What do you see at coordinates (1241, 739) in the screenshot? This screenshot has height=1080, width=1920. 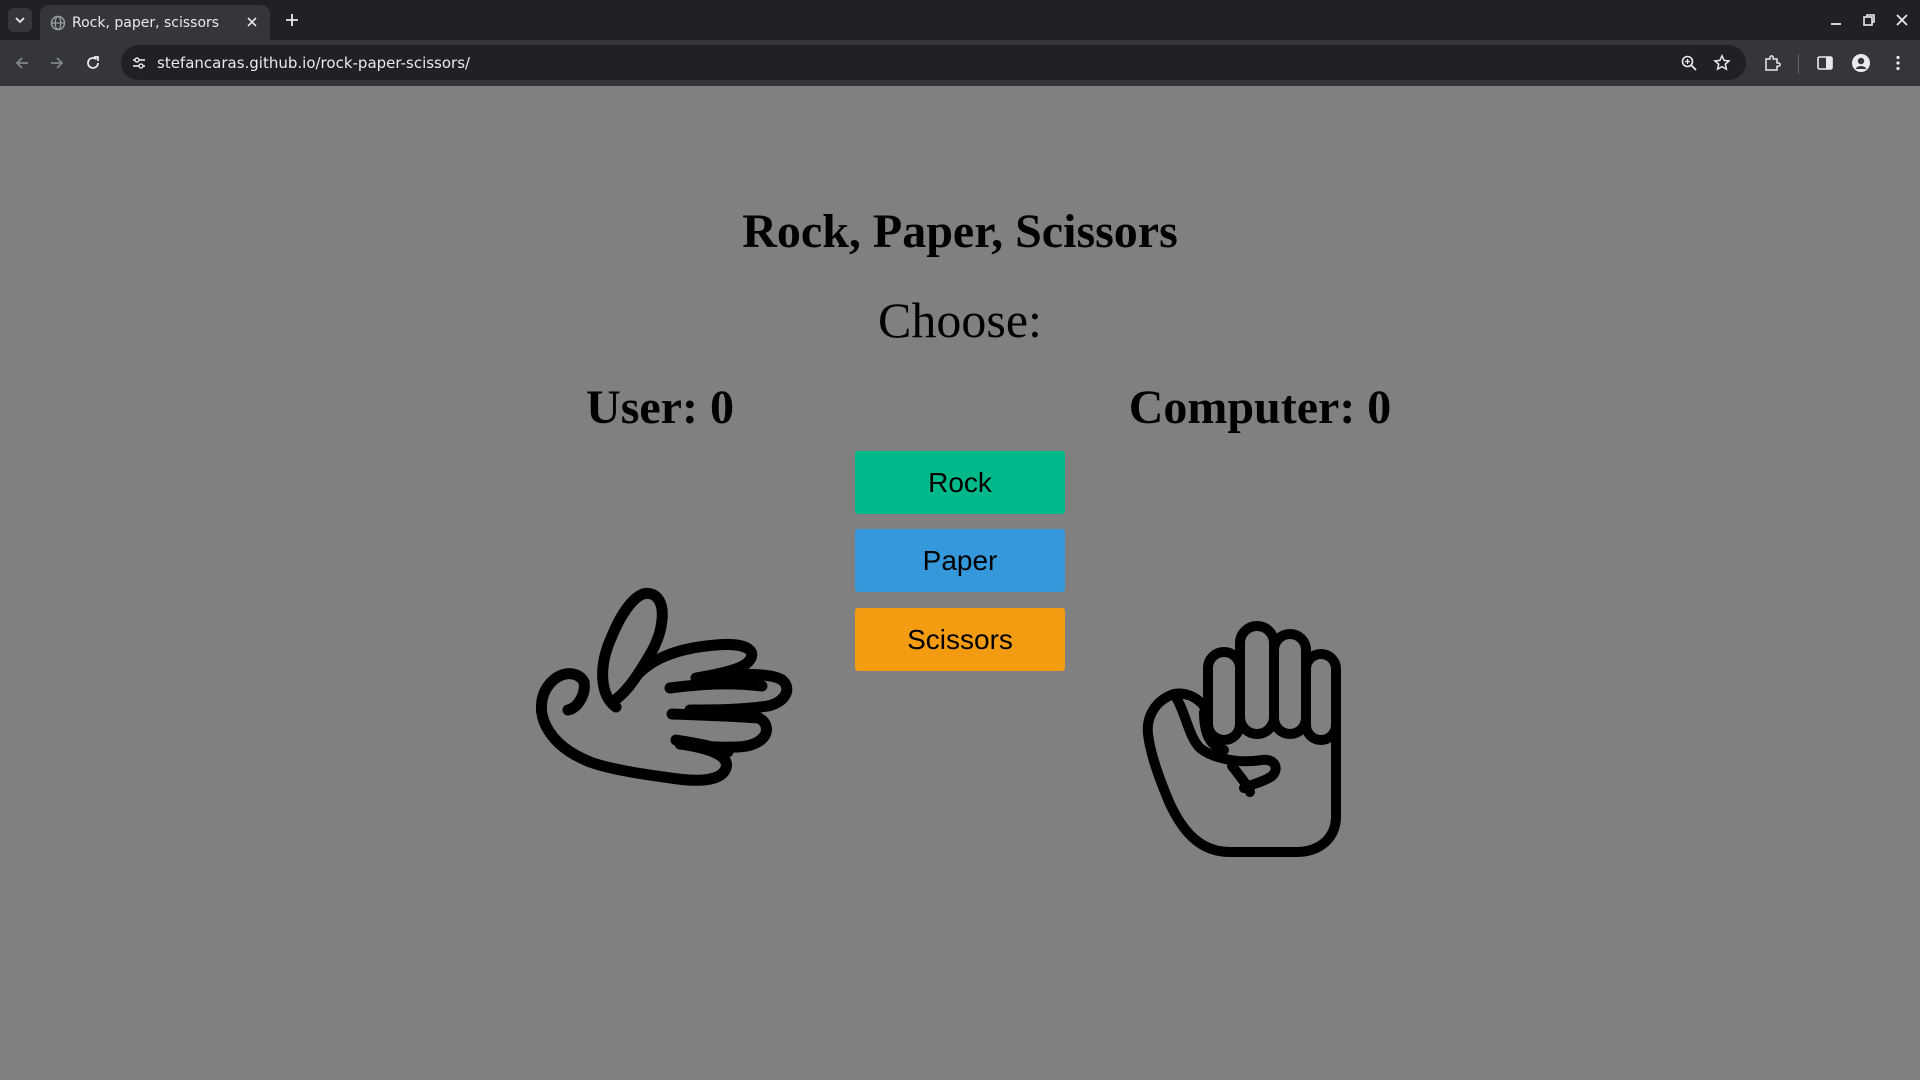 I see `rock-fist-icon` at bounding box center [1241, 739].